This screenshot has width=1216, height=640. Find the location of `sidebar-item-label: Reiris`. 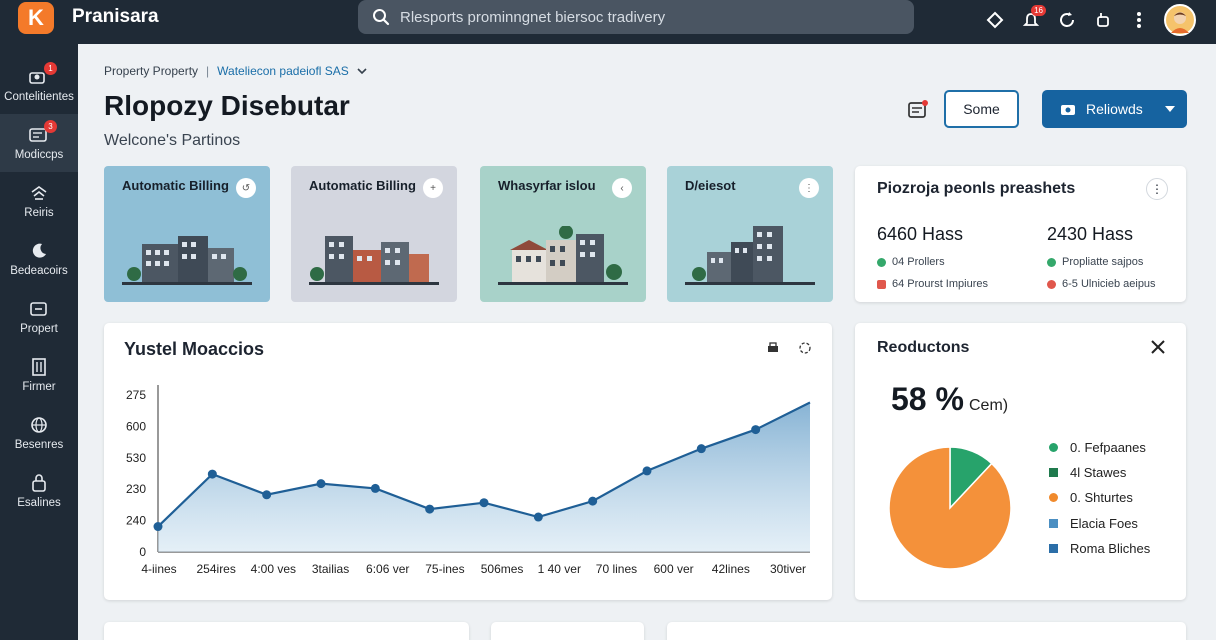

sidebar-item-label: Reiris is located at coordinates (39, 212).